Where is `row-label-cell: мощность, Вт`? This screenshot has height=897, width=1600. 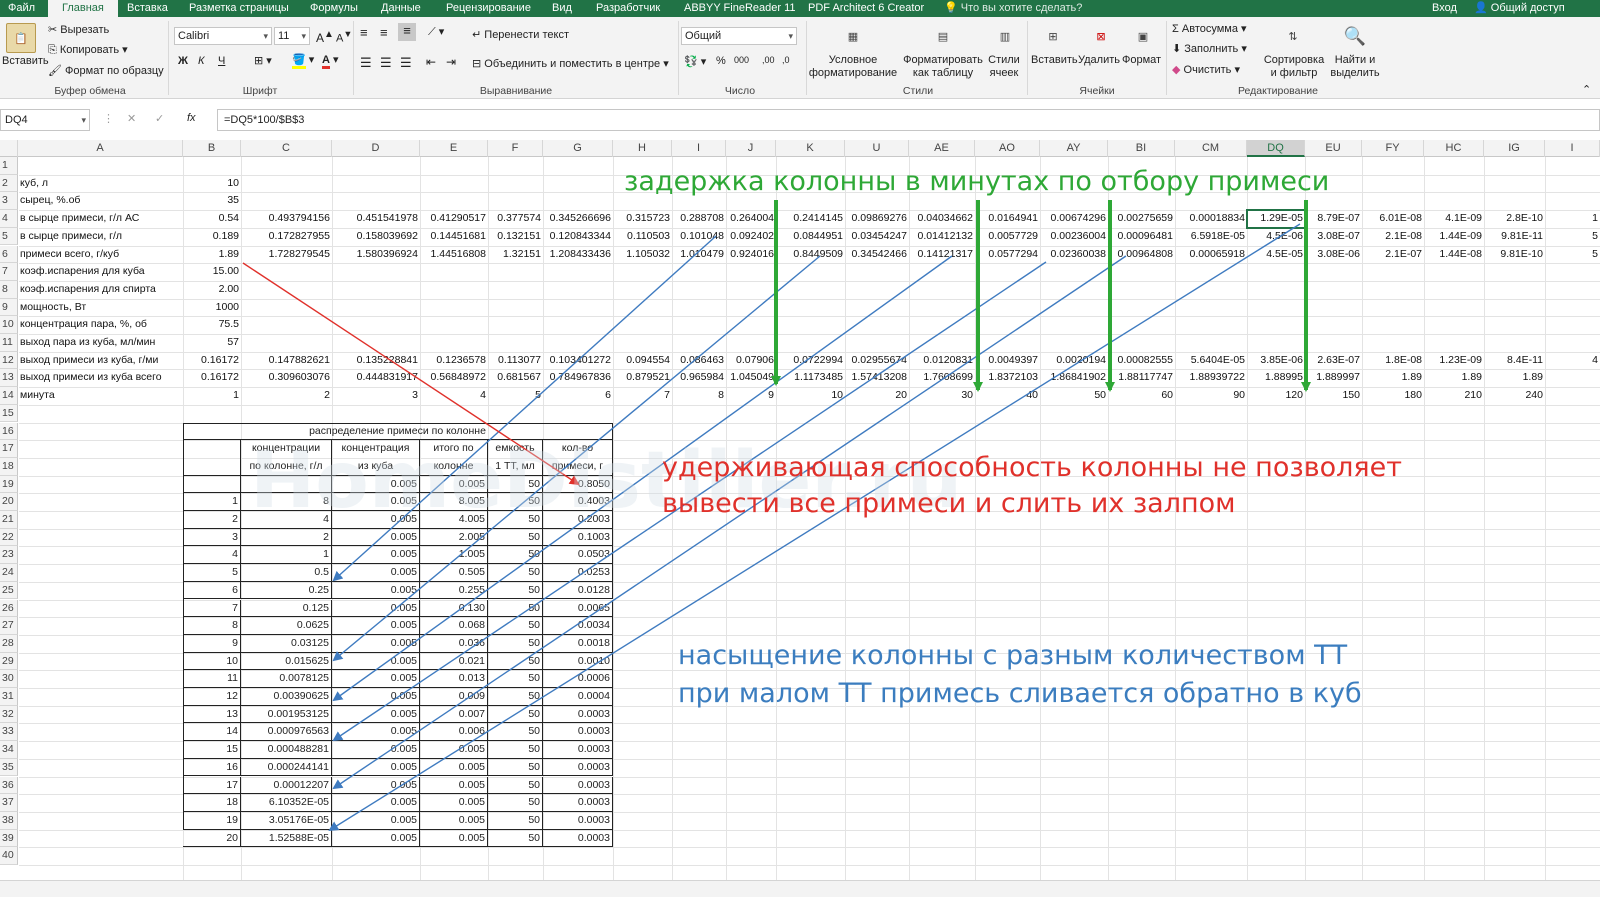 row-label-cell: мощность, Вт is located at coordinates (53, 308).